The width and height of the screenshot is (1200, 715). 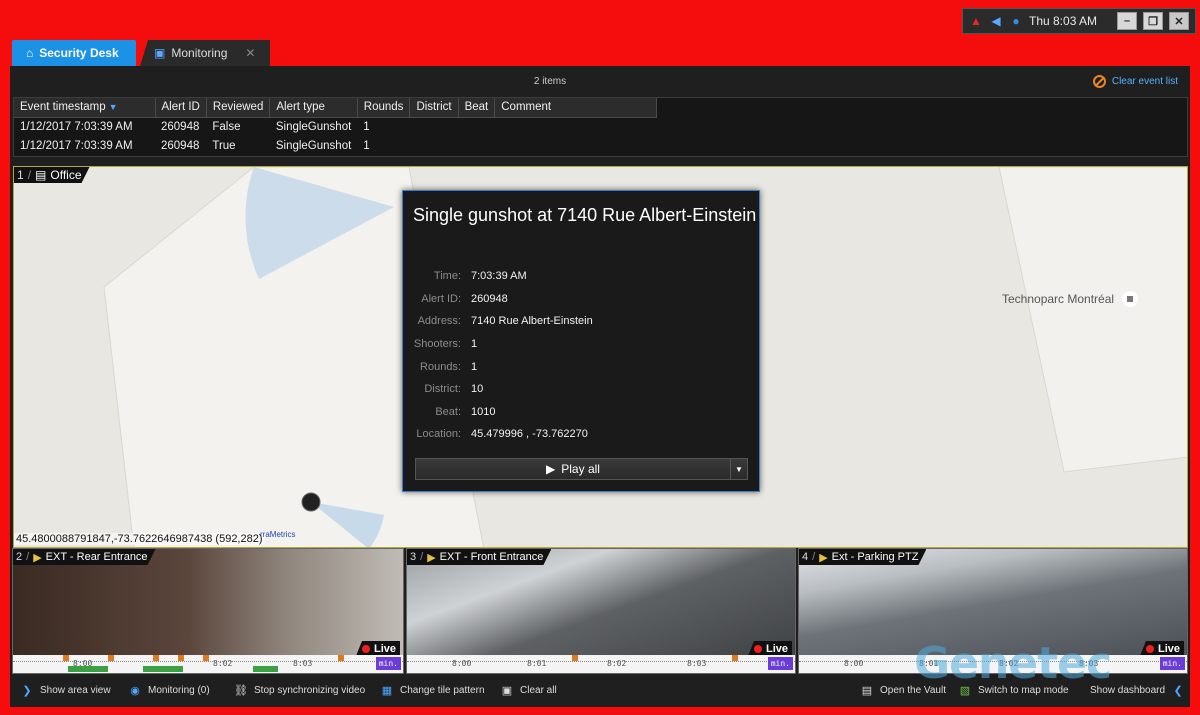 I want to click on clear-event-list-button: Clear event list, so click(x=1135, y=81).